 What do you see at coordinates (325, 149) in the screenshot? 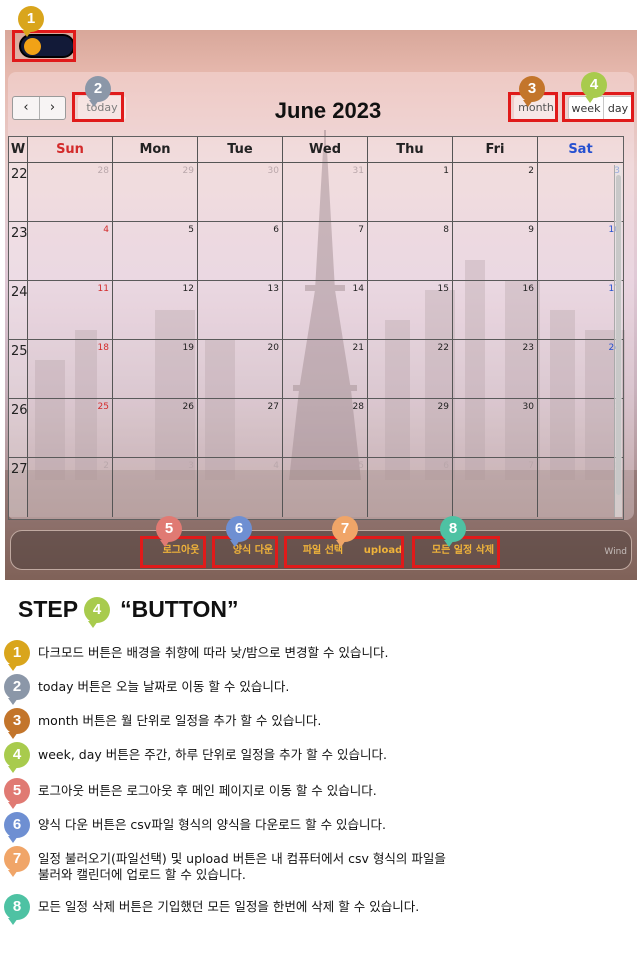
I see `weekday-header-wed: Wed` at bounding box center [325, 149].